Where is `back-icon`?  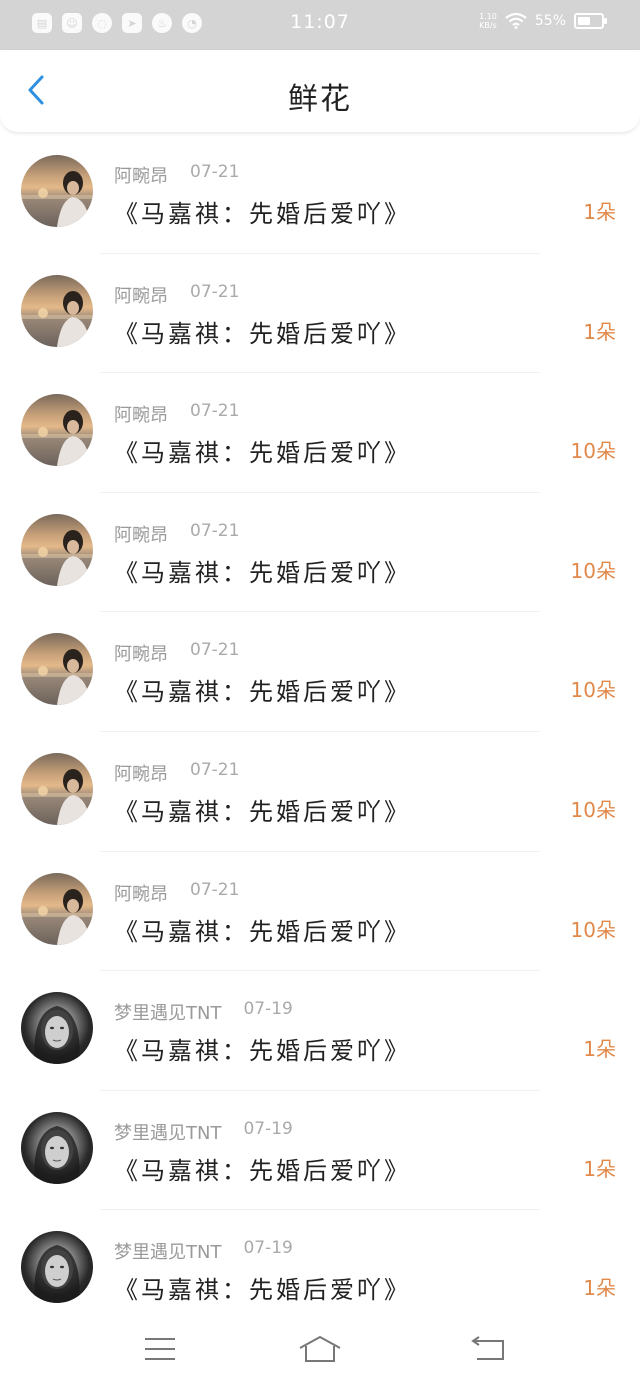 back-icon is located at coordinates (487, 1348).